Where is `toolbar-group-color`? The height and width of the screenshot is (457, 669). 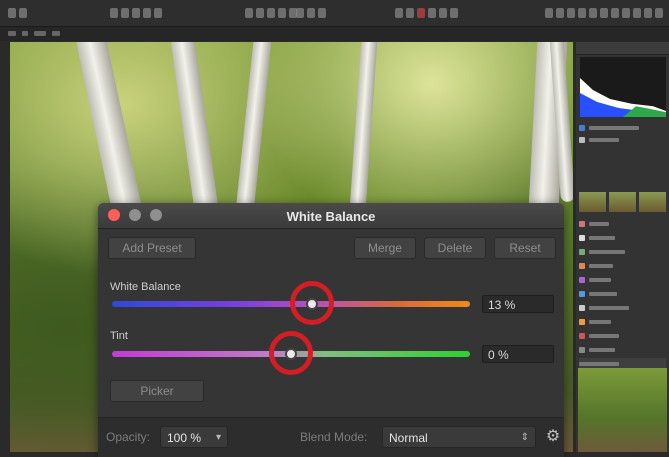 toolbar-group-color is located at coordinates (426, 13).